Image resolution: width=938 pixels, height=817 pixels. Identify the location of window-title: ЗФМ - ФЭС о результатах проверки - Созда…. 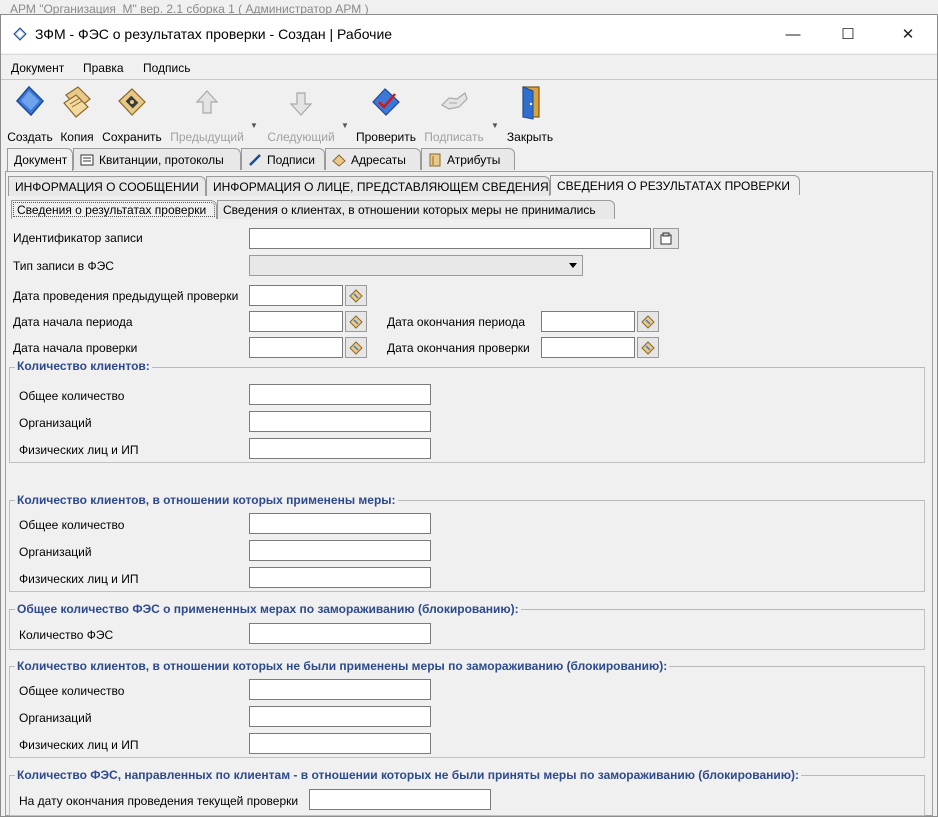
(214, 34).